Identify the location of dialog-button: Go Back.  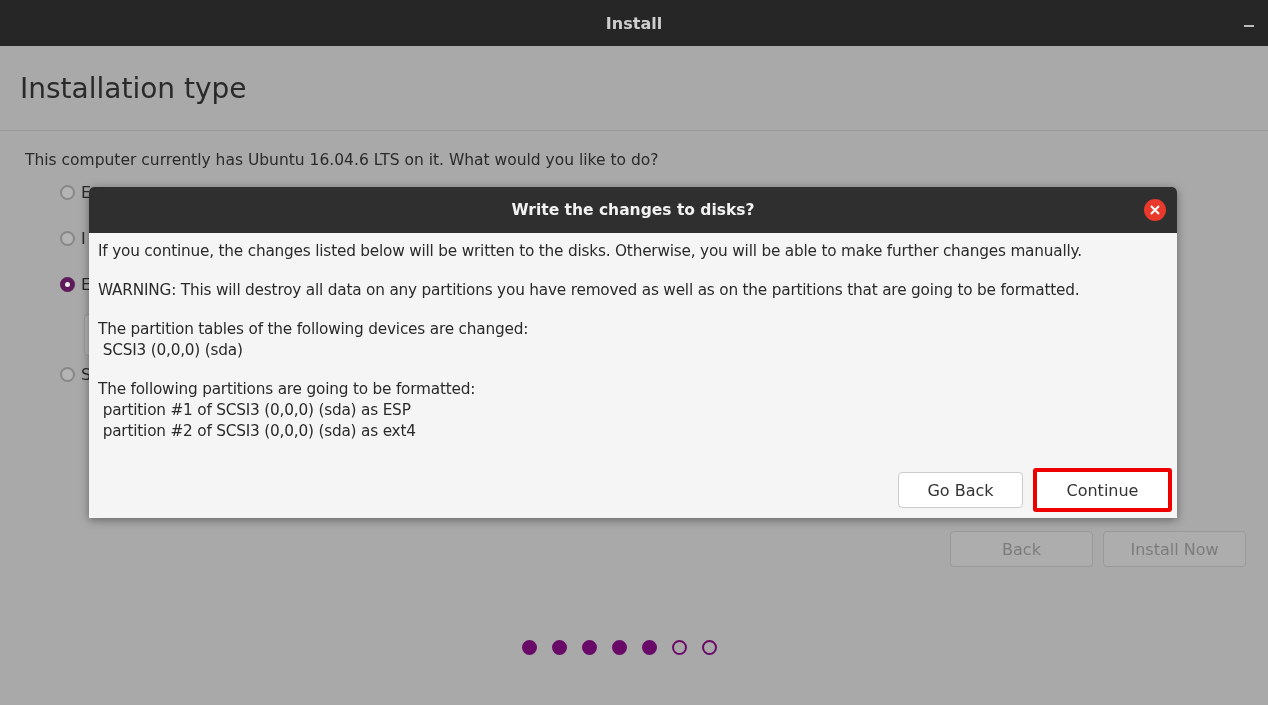
(960, 490).